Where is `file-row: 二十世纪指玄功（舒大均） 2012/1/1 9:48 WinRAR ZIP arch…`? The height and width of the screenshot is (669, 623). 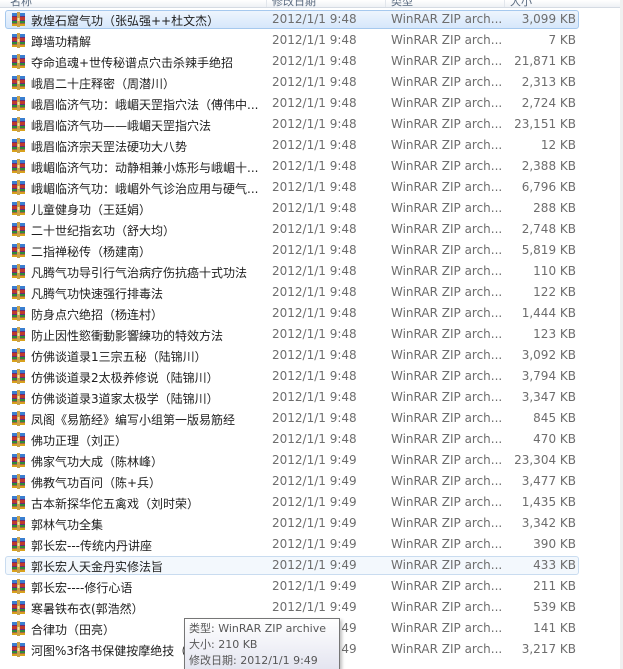
file-row: 二十世纪指玄功（舒大均） 2012/1/1 9:48 WinRAR ZIP arch… is located at coordinates (311, 229).